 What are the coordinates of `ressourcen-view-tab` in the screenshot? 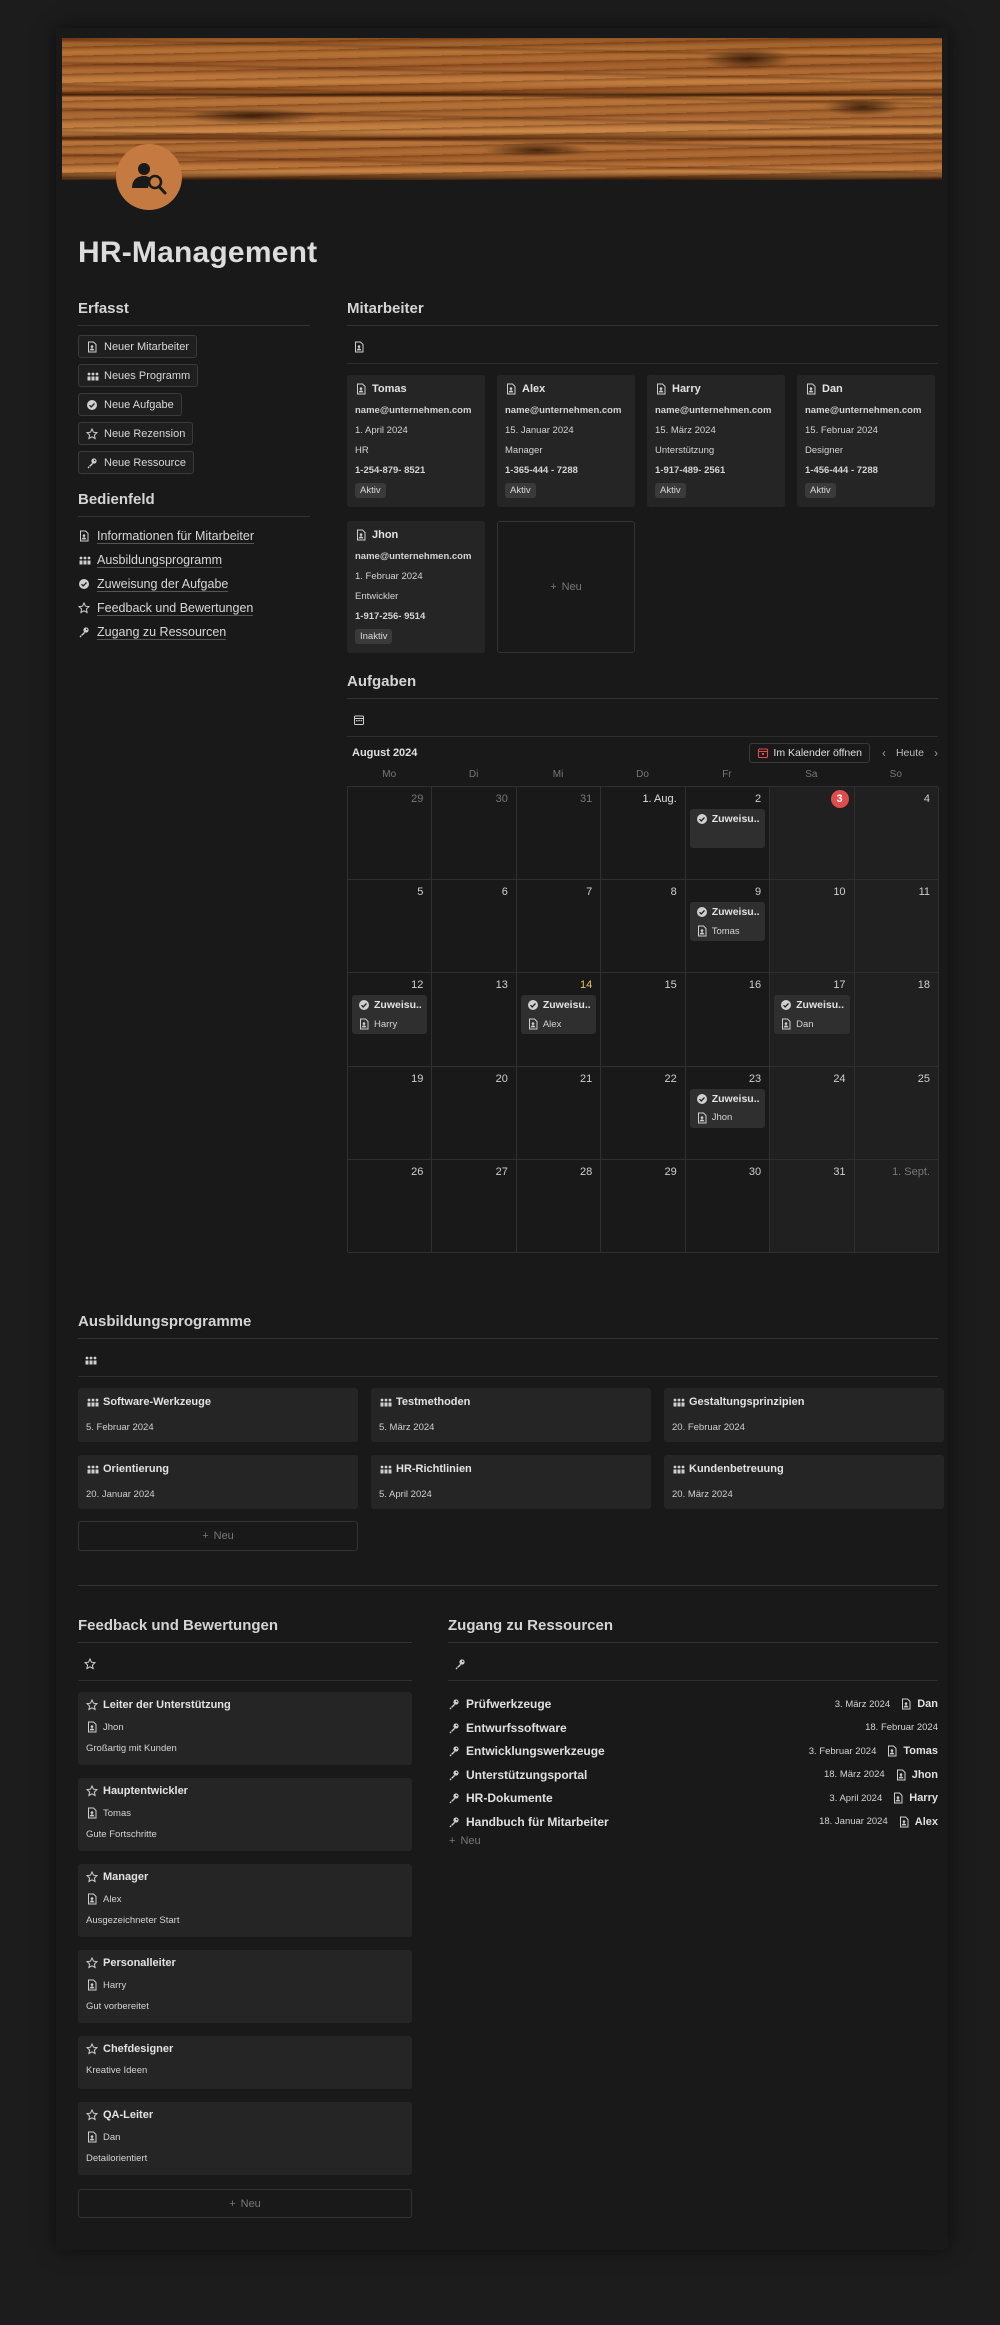 It's located at (693, 1664).